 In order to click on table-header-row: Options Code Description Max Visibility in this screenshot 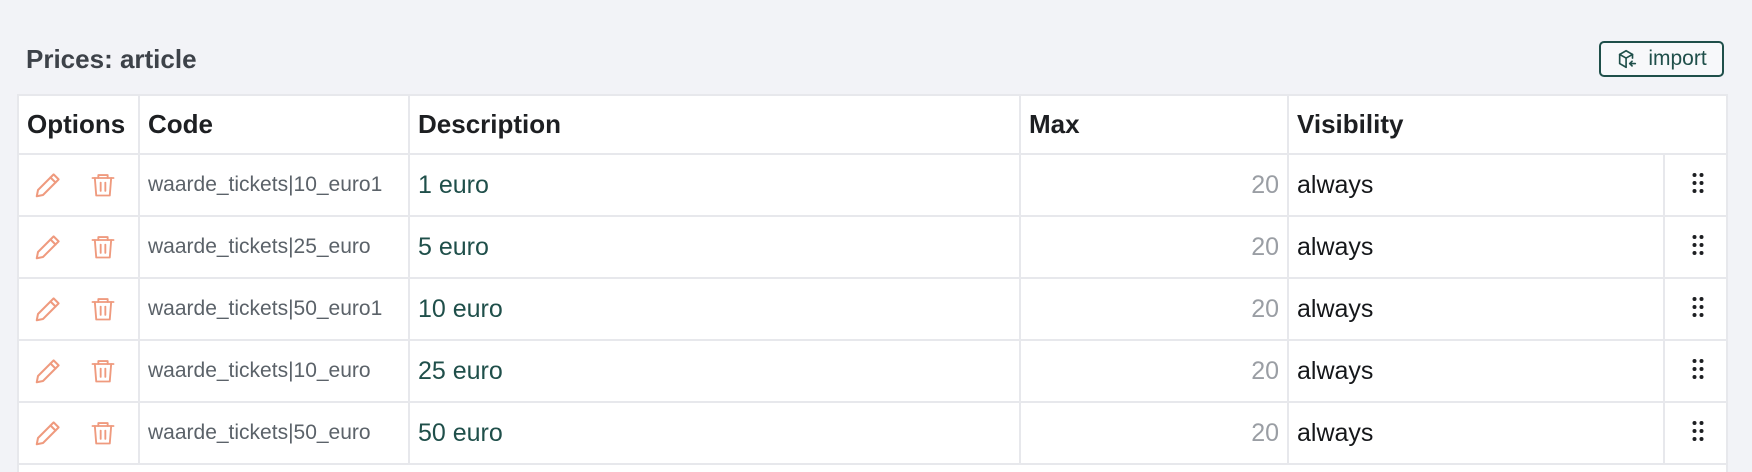, I will do `click(872, 125)`.